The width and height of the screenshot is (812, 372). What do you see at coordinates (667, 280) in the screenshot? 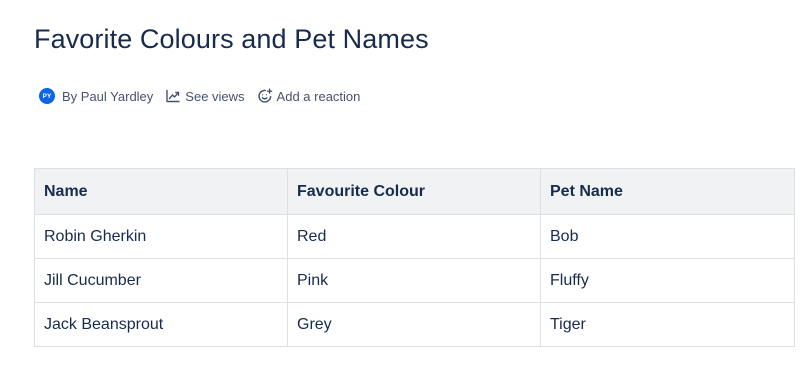
I see `cell-pet-name: Fluffy` at bounding box center [667, 280].